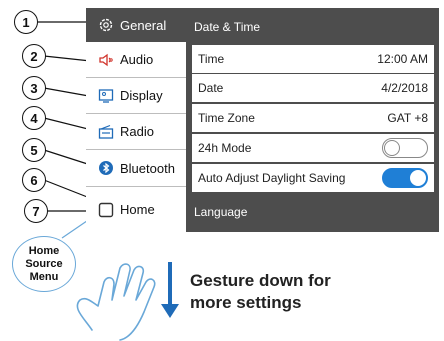 This screenshot has width=444, height=341. Describe the element at coordinates (44, 276) in the screenshot. I see `home-callout-line3: Menu` at that location.